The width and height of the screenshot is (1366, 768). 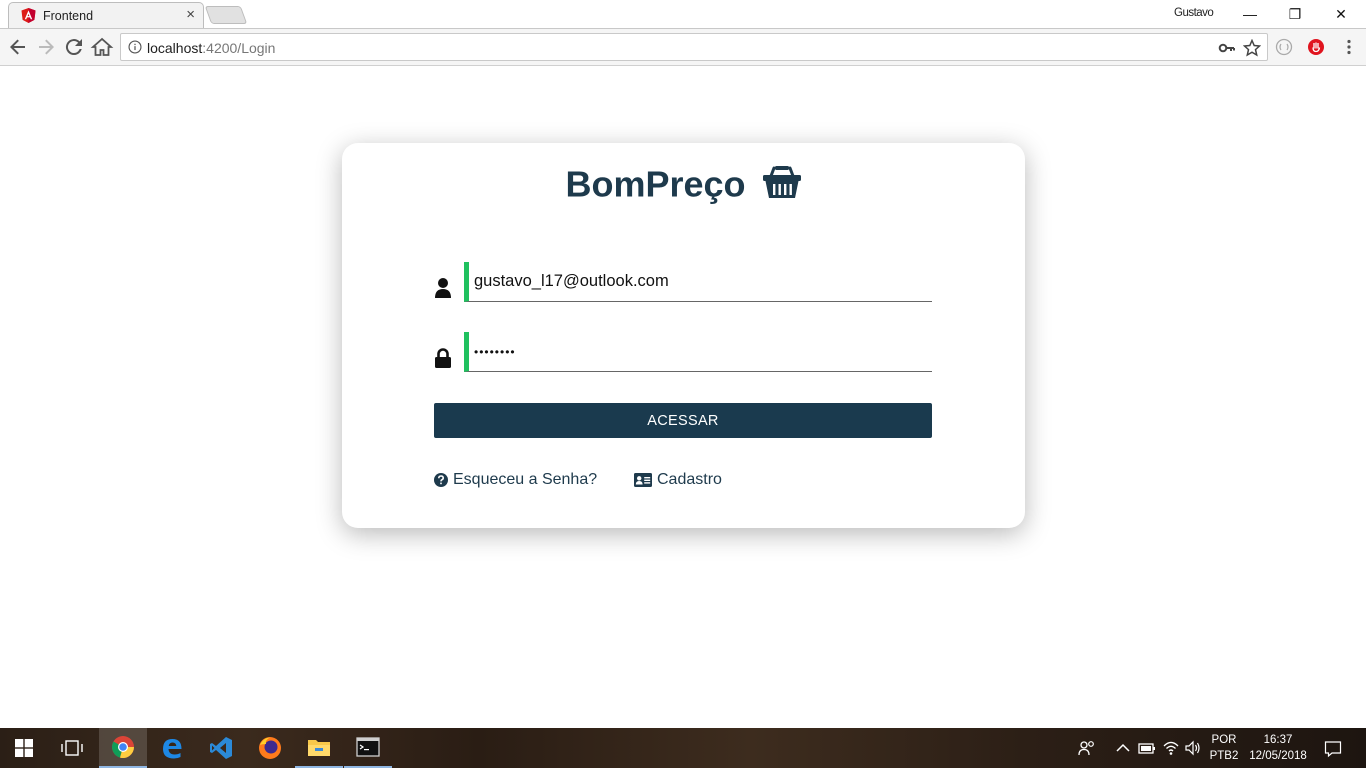 What do you see at coordinates (1227, 48) in the screenshot?
I see `key-icon` at bounding box center [1227, 48].